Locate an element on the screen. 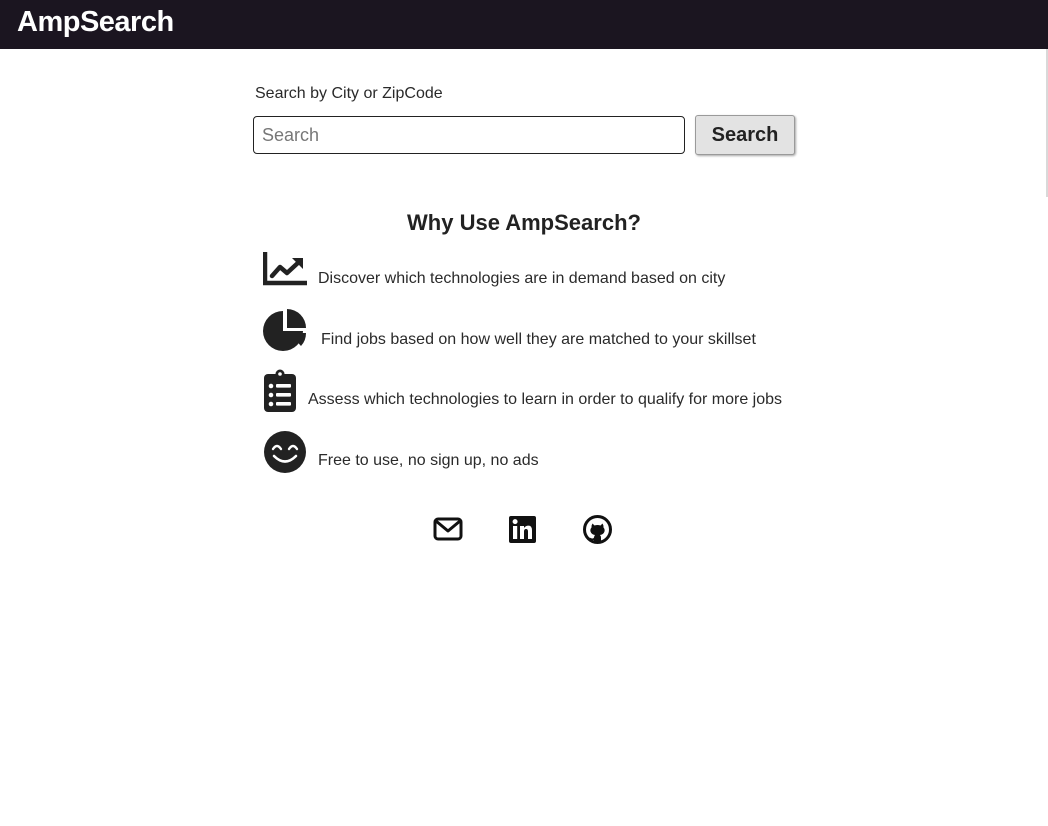 The image size is (1048, 826). envelope-icon is located at coordinates (448, 529).